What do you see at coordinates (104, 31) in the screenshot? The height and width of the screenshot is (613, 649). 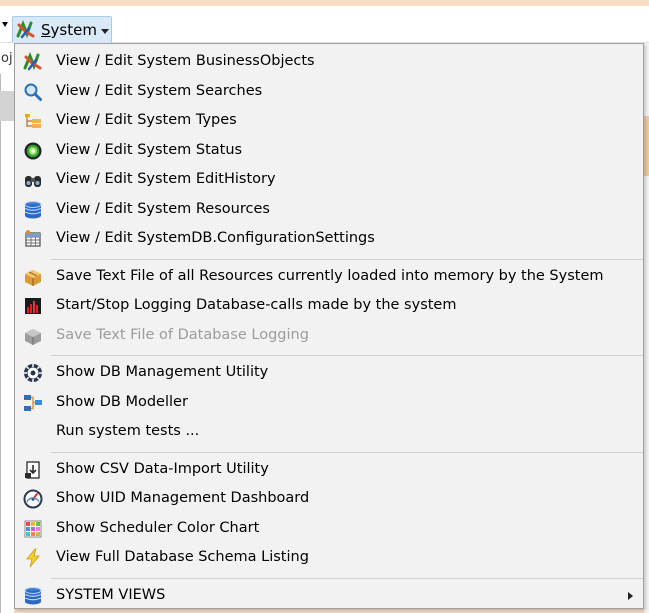 I see `chevron-down-icon` at bounding box center [104, 31].